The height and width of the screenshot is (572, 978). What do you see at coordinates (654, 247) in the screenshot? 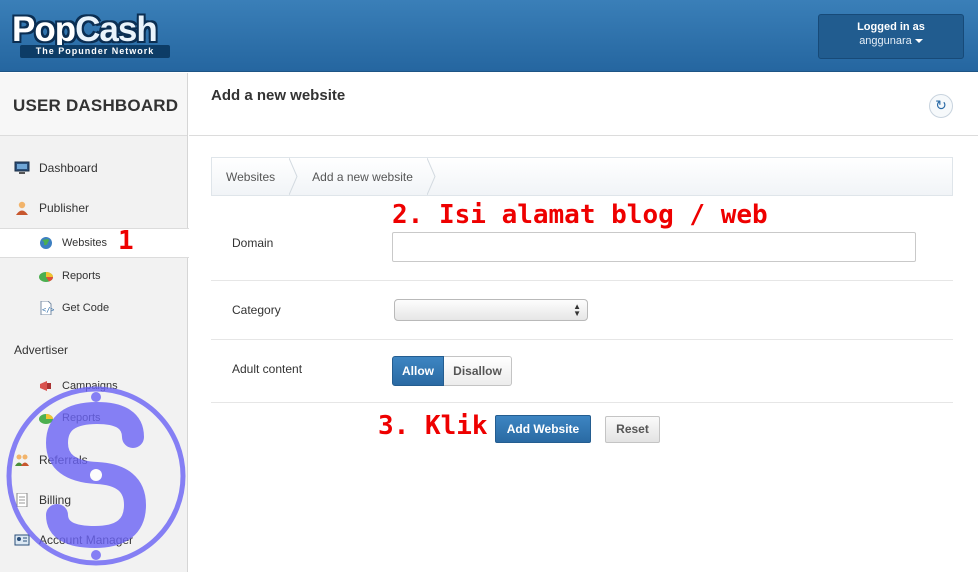
I see `domain-input` at bounding box center [654, 247].